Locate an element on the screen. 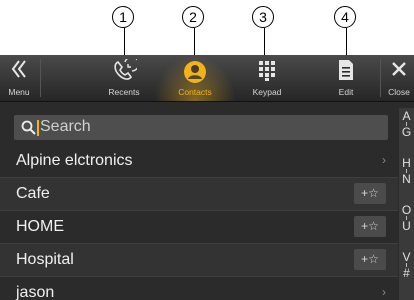  tab-recents: Recents is located at coordinates (124, 78).